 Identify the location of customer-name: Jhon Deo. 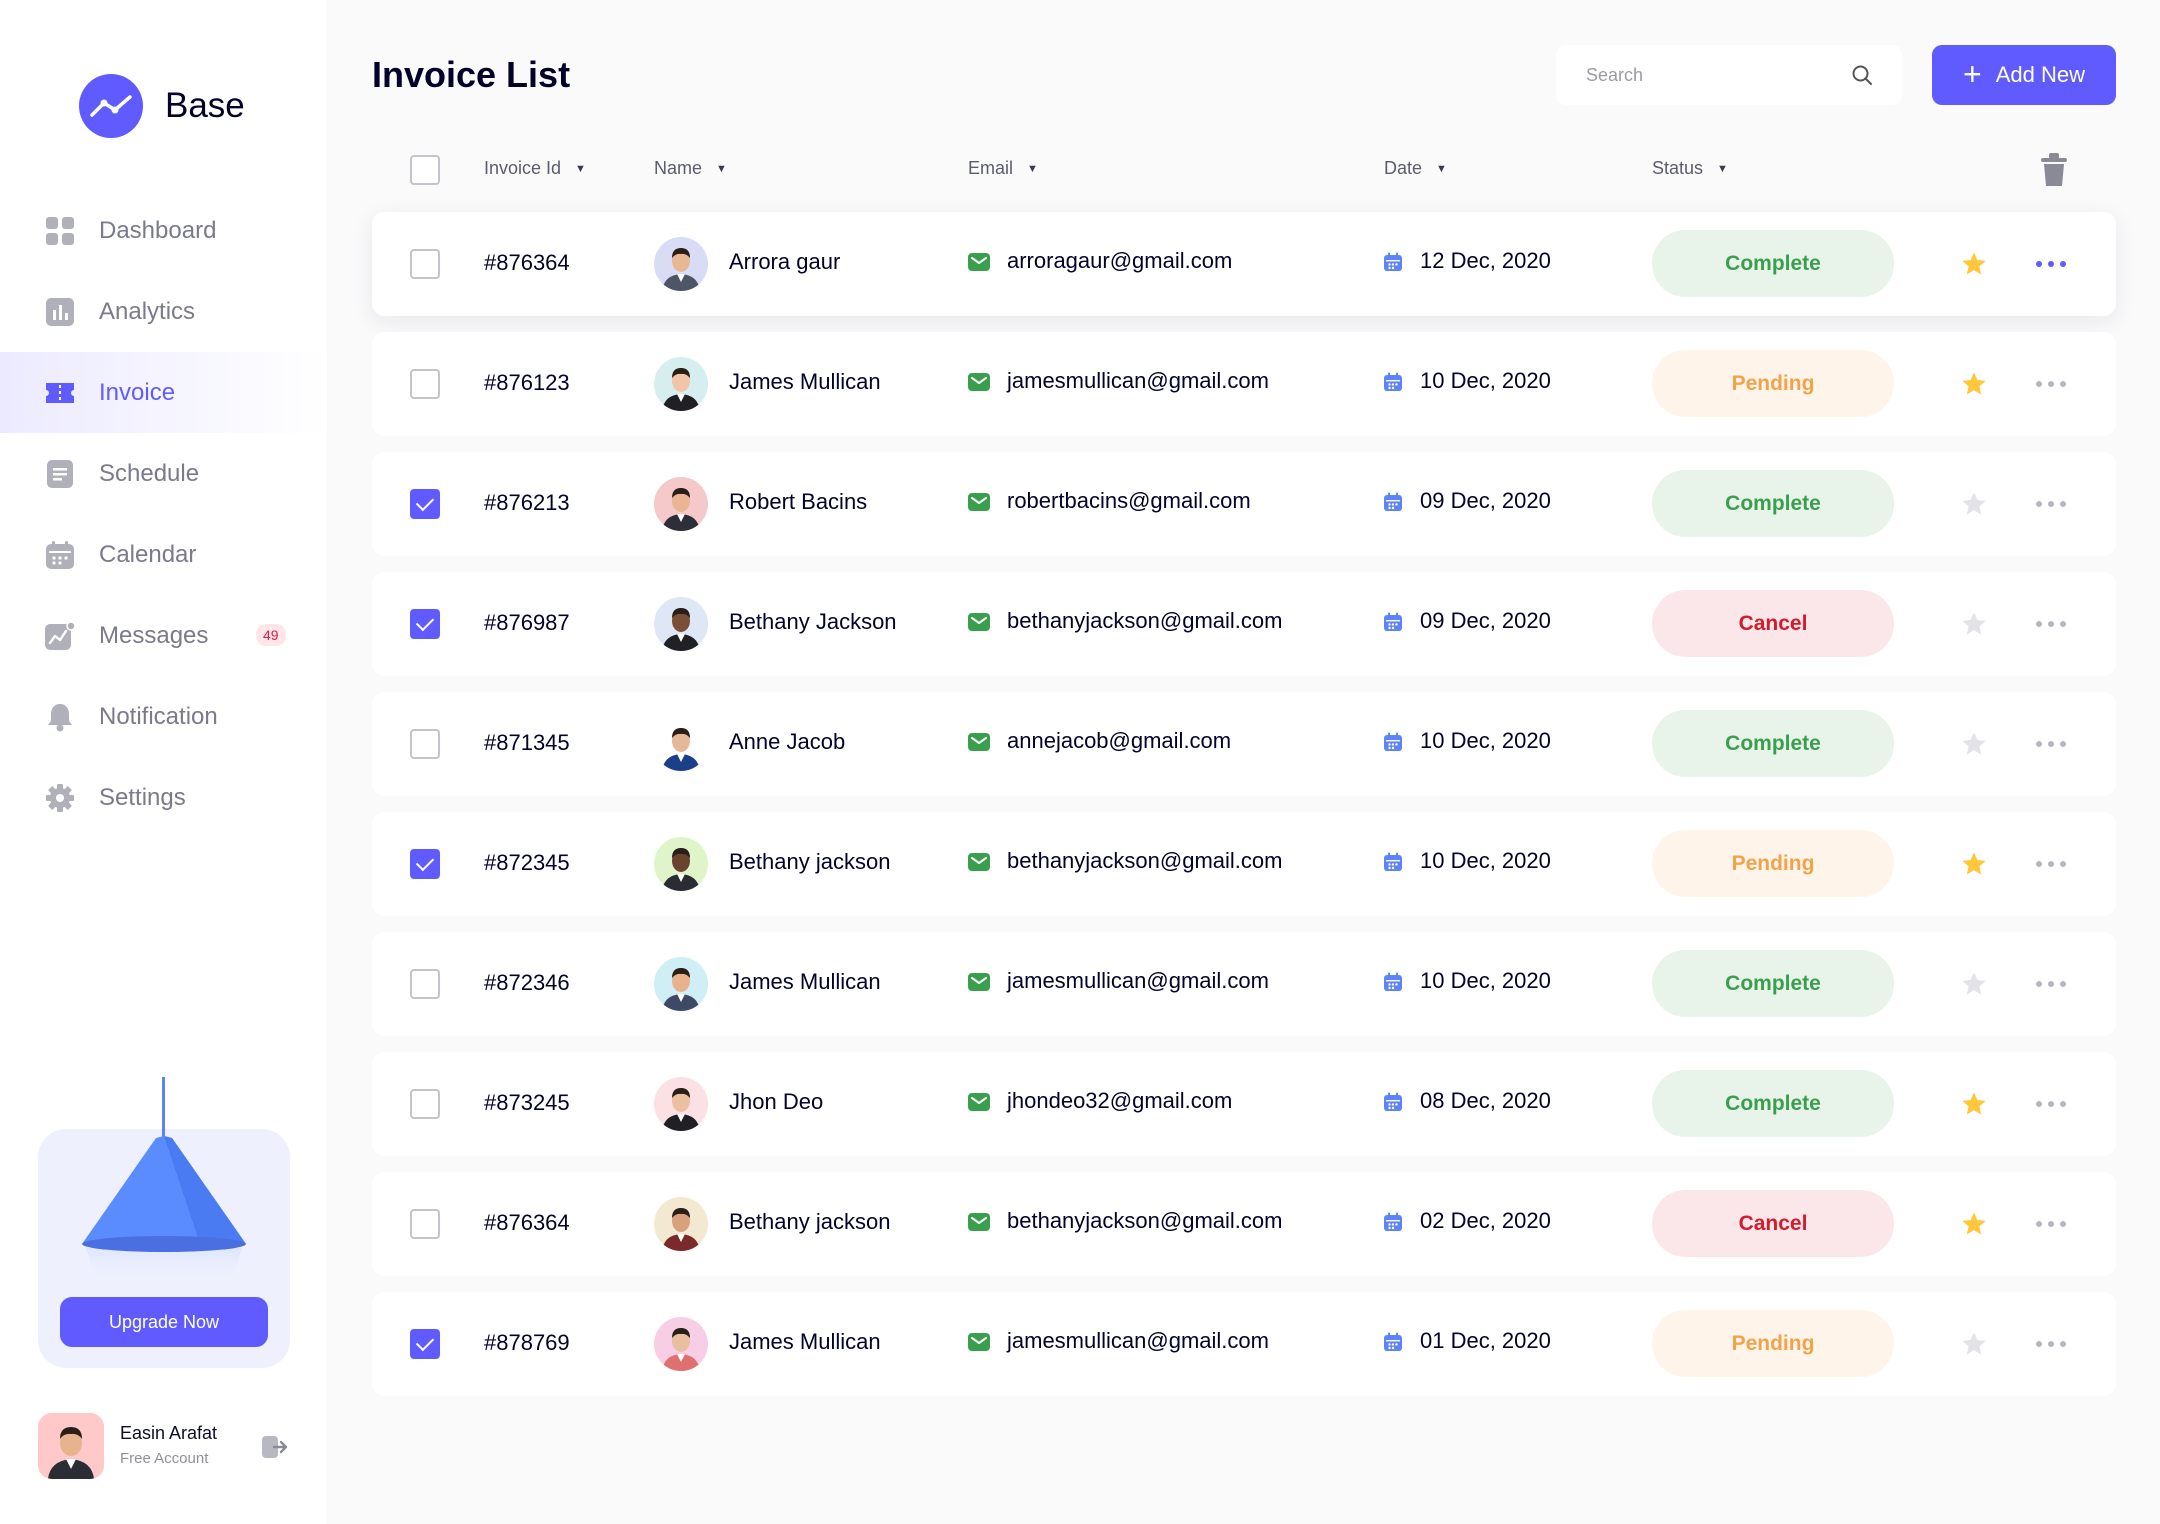
(776, 1101).